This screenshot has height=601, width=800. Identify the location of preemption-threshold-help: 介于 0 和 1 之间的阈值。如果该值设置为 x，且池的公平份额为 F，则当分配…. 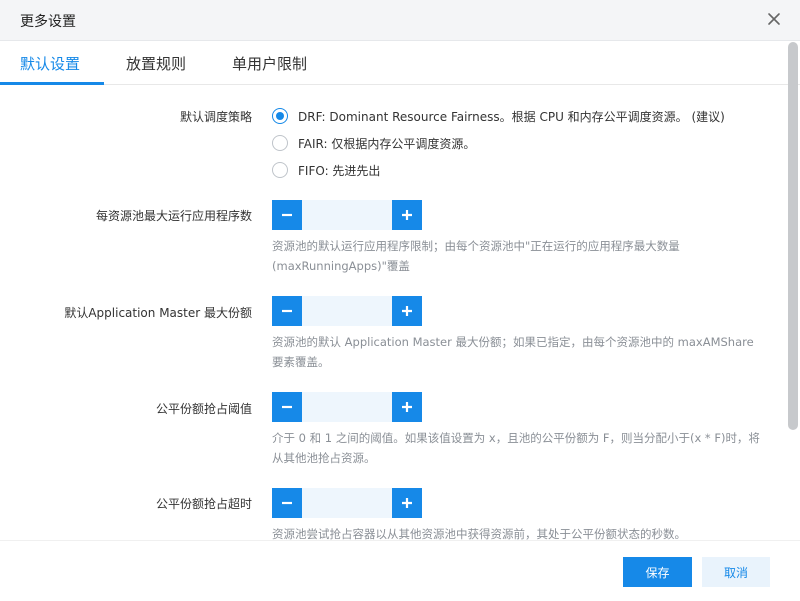
(522, 448).